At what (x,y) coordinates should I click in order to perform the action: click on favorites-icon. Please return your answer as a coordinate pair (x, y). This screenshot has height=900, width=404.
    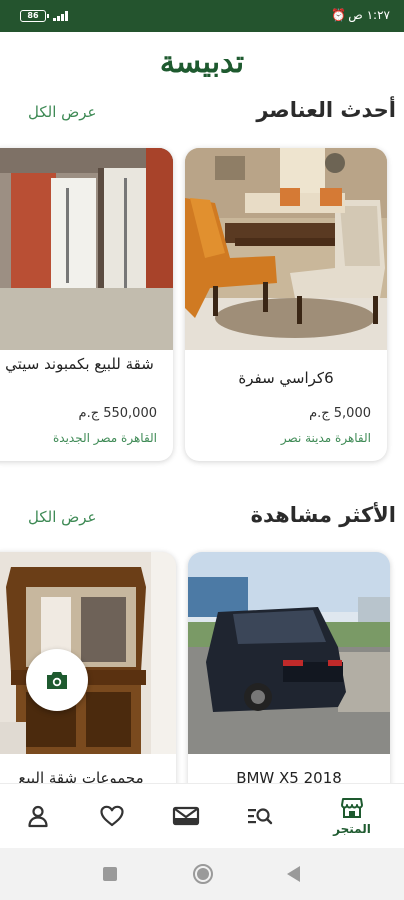
    Looking at the image, I should click on (112, 816).